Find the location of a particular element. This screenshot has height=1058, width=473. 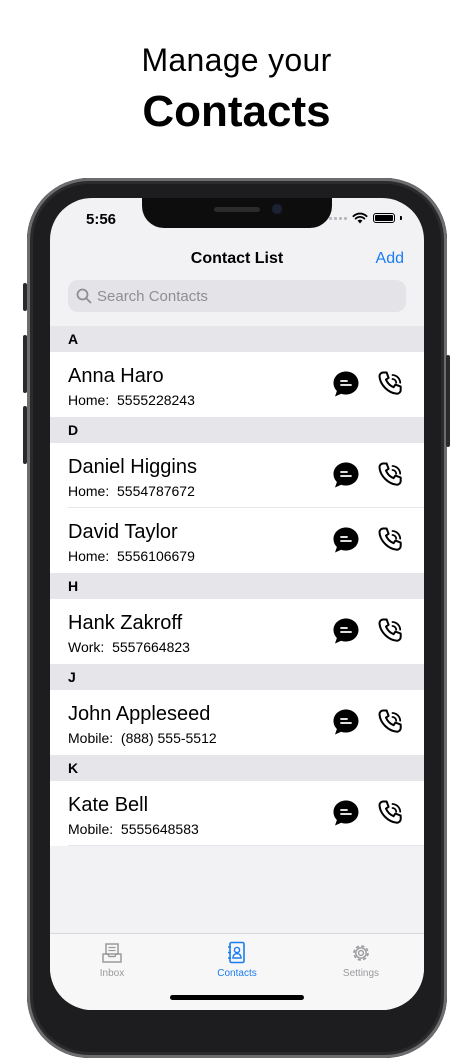

section-header-k: K is located at coordinates (237, 768).